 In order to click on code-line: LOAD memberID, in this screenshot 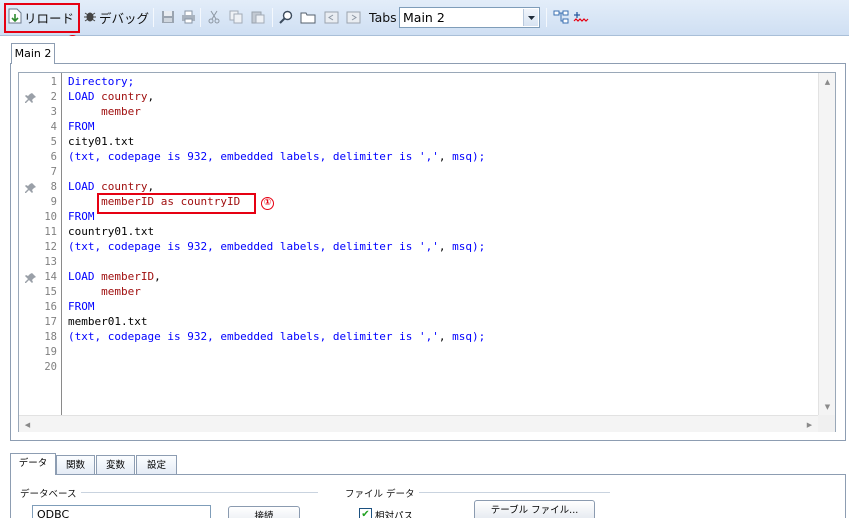, I will do `click(114, 276)`.